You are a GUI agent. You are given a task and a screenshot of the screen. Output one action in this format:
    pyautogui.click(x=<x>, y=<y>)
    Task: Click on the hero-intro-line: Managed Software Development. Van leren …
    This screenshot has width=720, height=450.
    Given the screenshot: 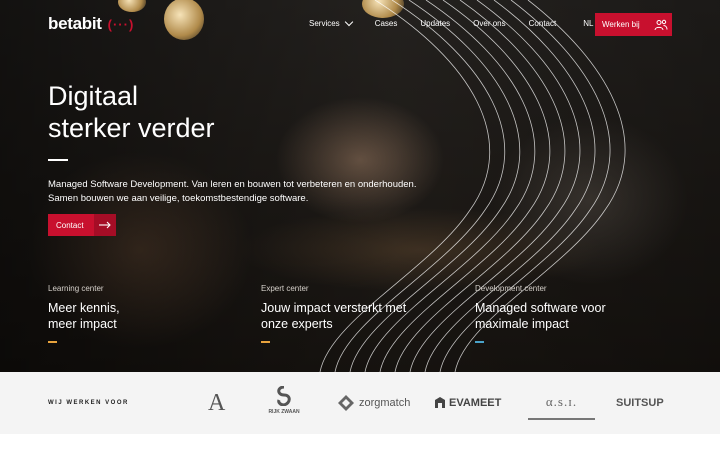 What is the action you would take?
    pyautogui.click(x=232, y=184)
    